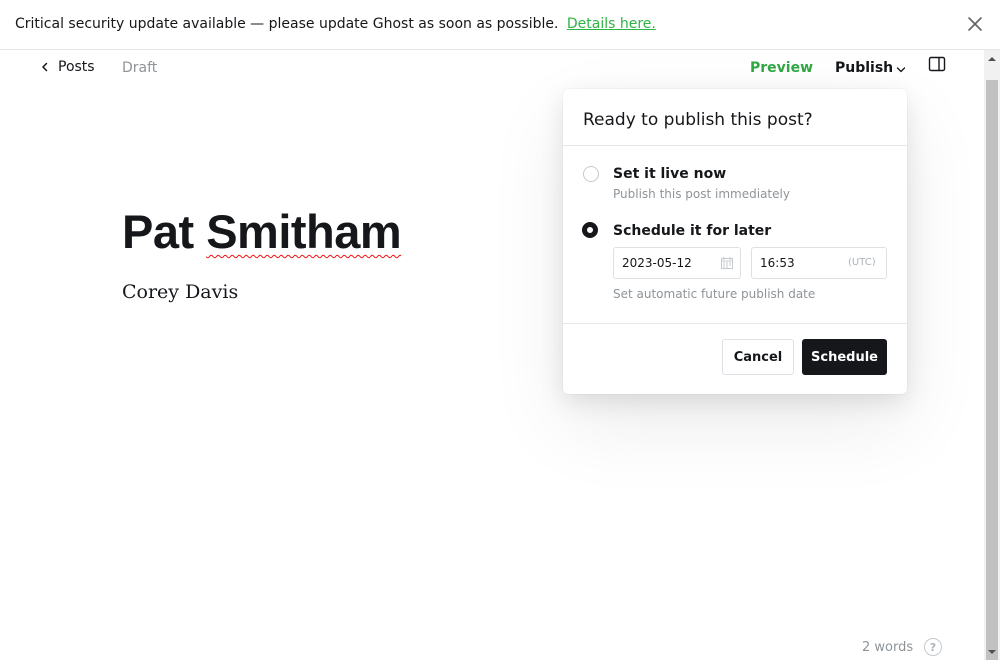 This screenshot has height=660, width=1000. Describe the element at coordinates (164, 231) in the screenshot. I see `post-title-first: Pat` at that location.